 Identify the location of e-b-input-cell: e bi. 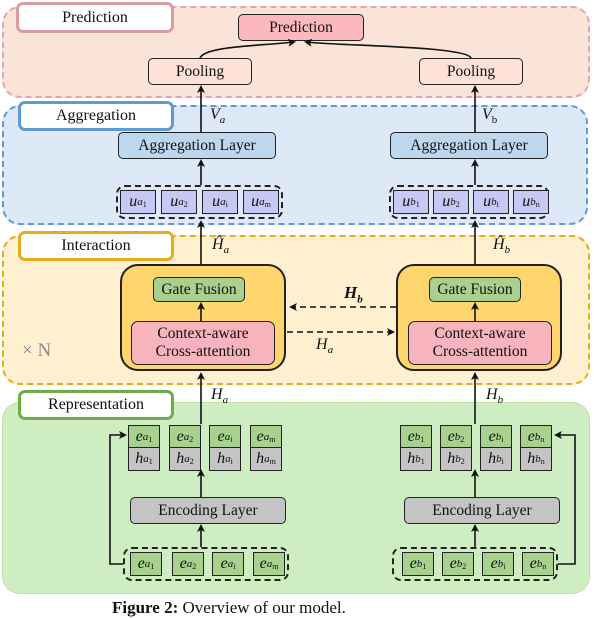
(498, 564).